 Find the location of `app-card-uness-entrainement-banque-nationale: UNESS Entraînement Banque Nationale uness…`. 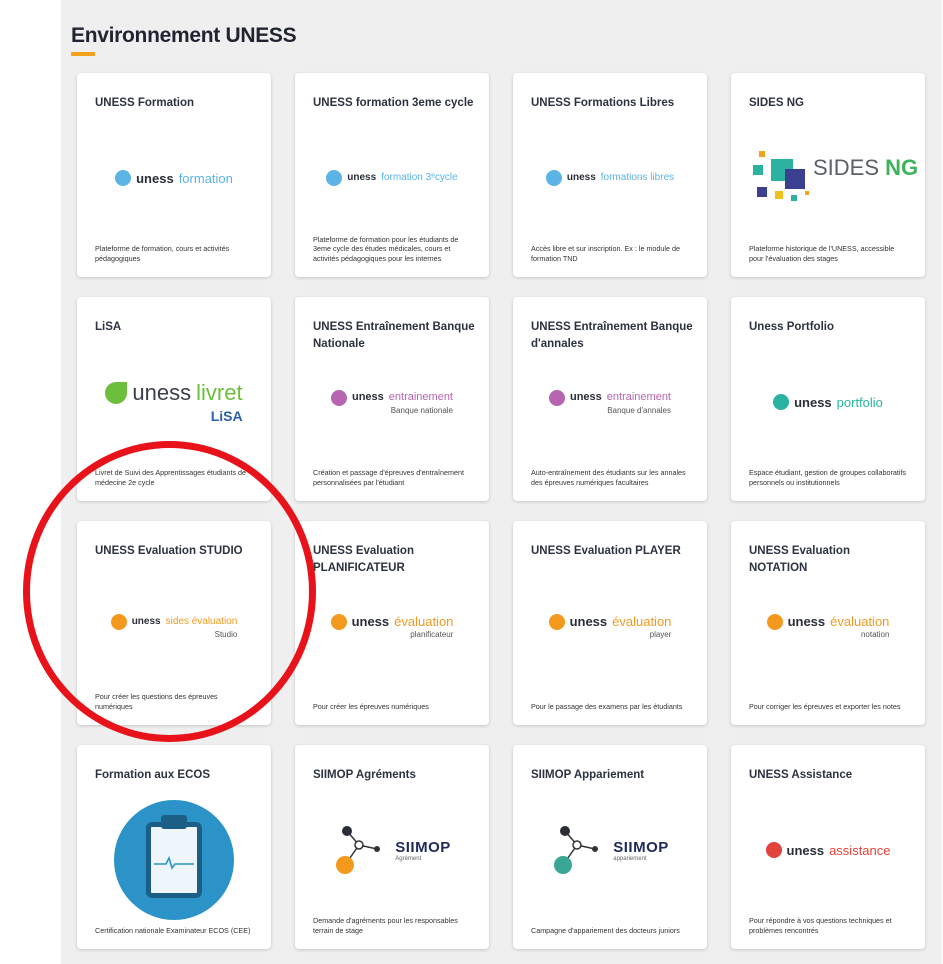

app-card-uness-entrainement-banque-nationale: UNESS Entraînement Banque Nationale uness… is located at coordinates (392, 399).